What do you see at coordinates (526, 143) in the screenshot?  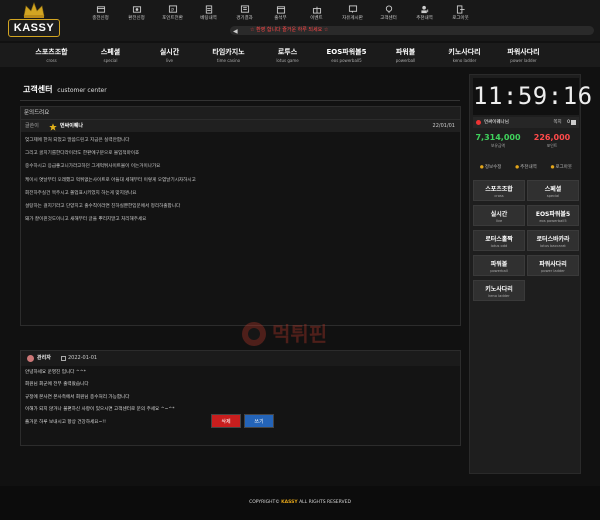 I see `balance-stats: 7,314,000 보유금액 226,000 포인트` at bounding box center [526, 143].